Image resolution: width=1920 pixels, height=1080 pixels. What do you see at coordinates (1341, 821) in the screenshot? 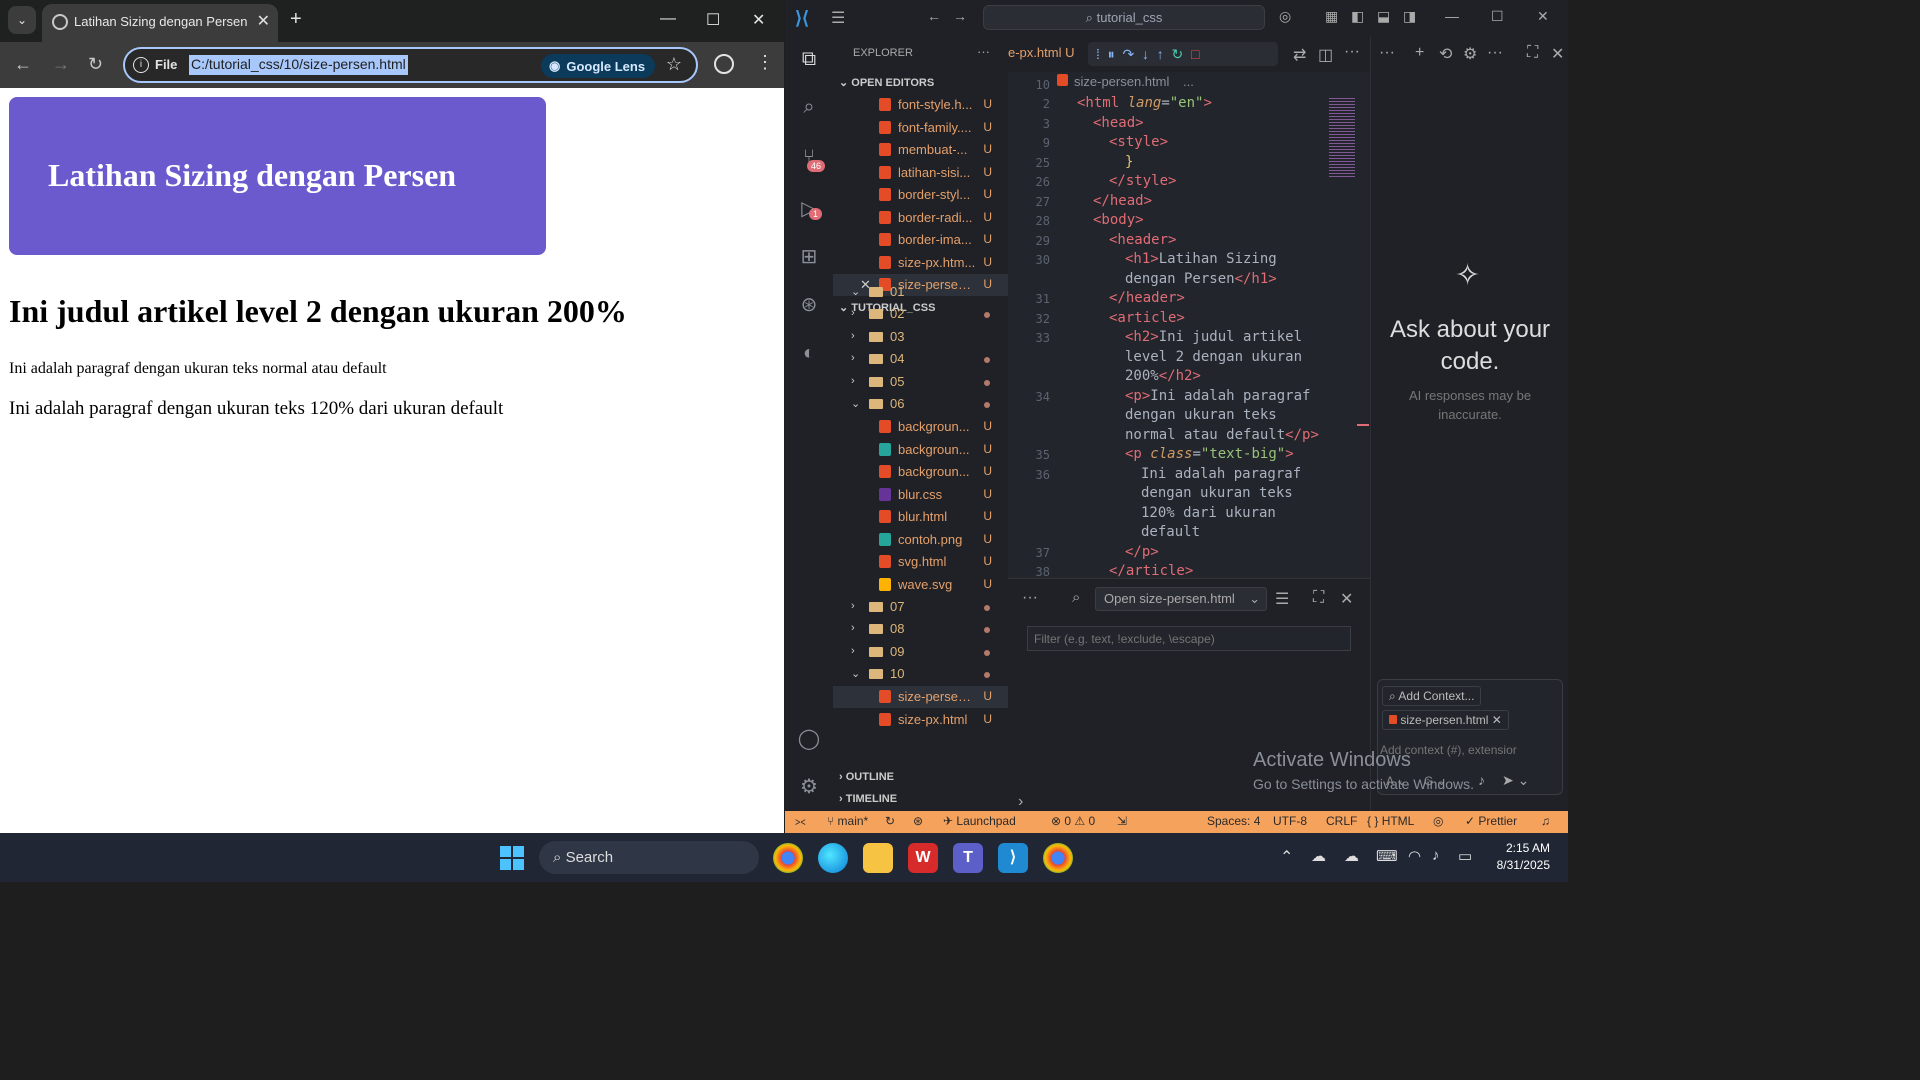
I see `eol-status: CRLF` at bounding box center [1341, 821].